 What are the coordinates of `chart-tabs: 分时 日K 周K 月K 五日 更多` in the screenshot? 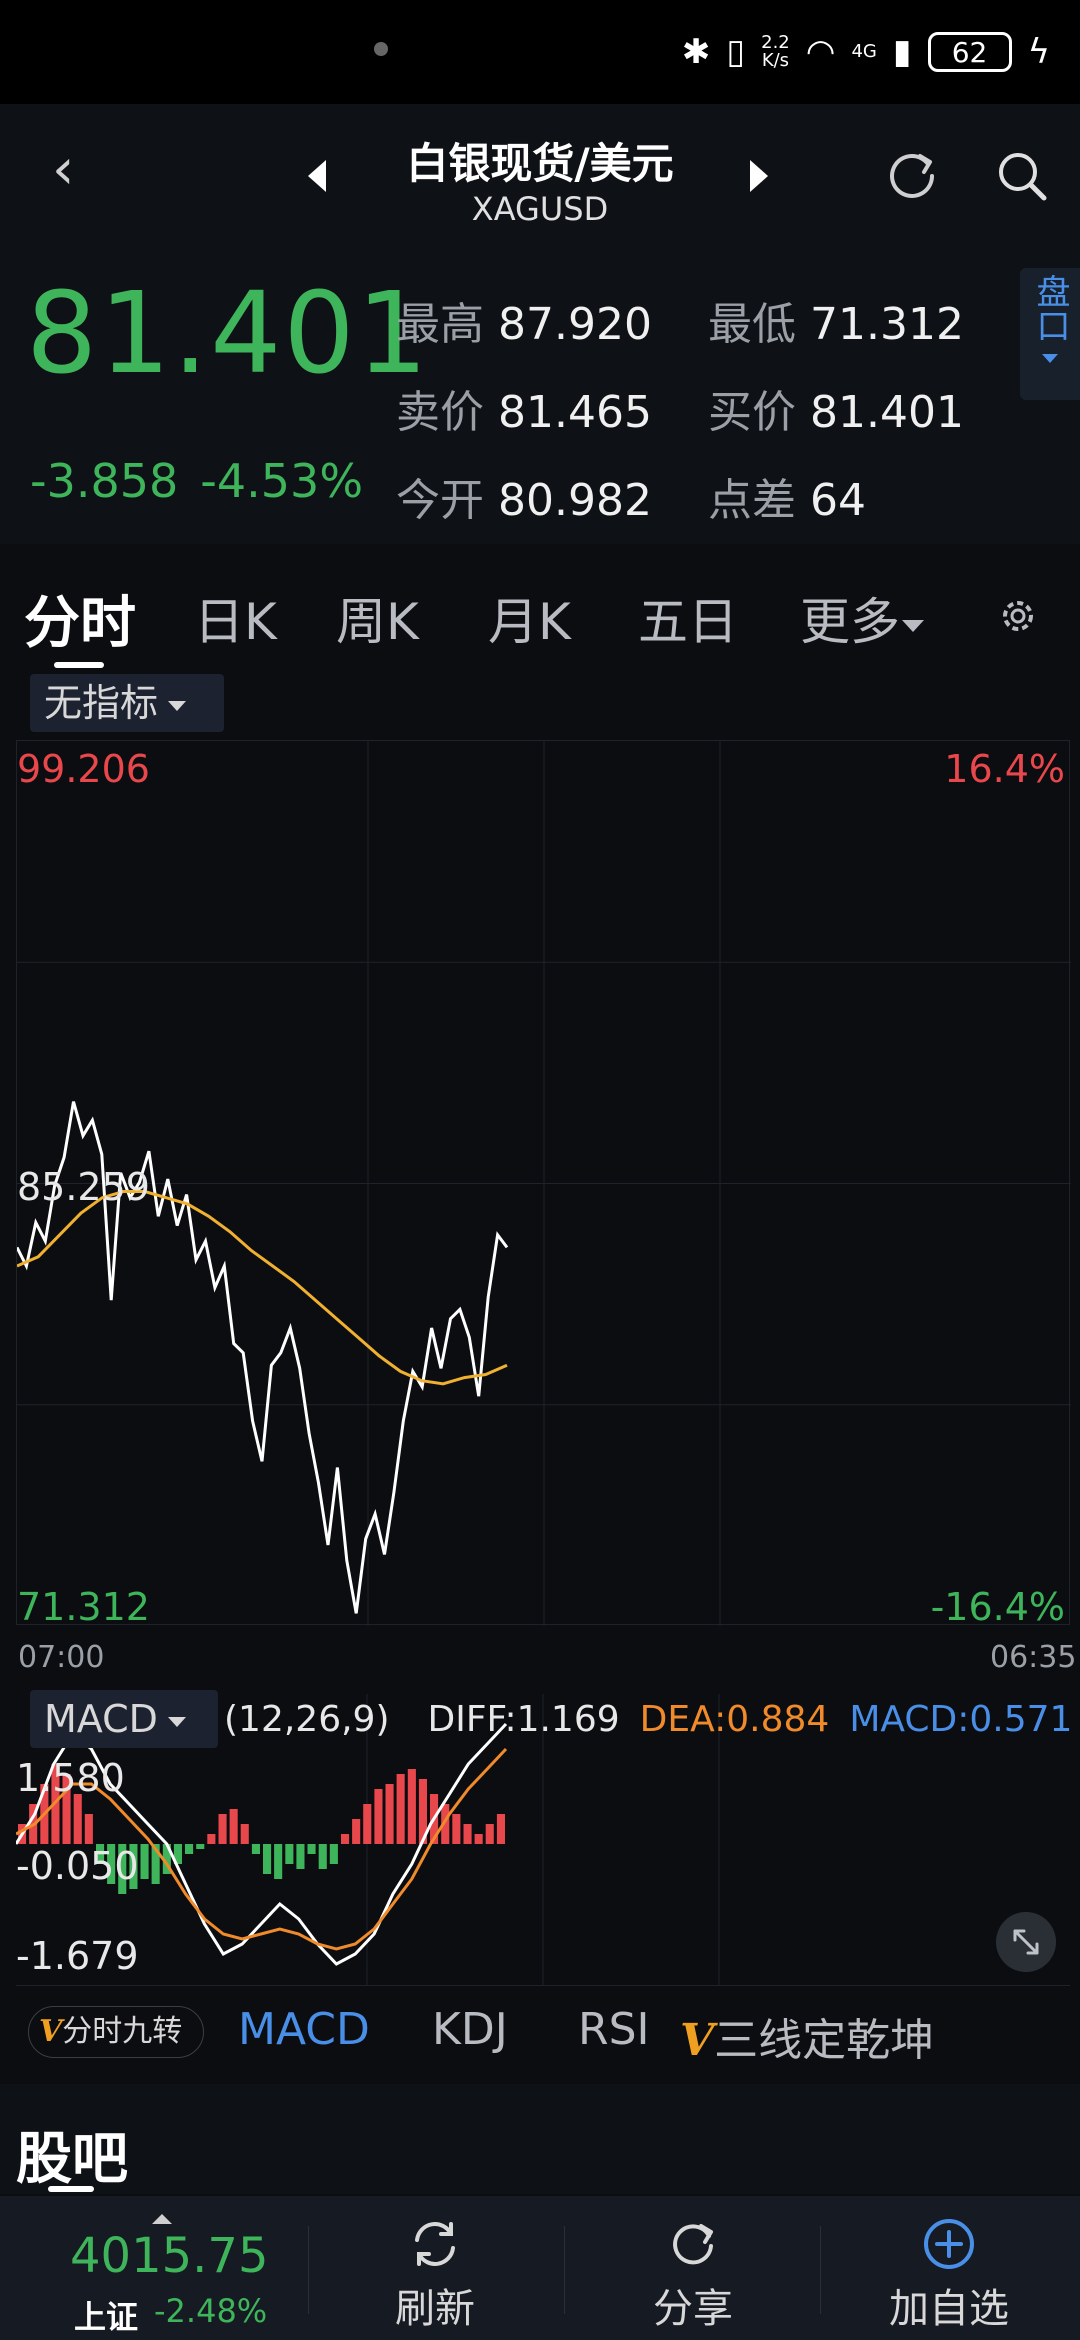 It's located at (540, 612).